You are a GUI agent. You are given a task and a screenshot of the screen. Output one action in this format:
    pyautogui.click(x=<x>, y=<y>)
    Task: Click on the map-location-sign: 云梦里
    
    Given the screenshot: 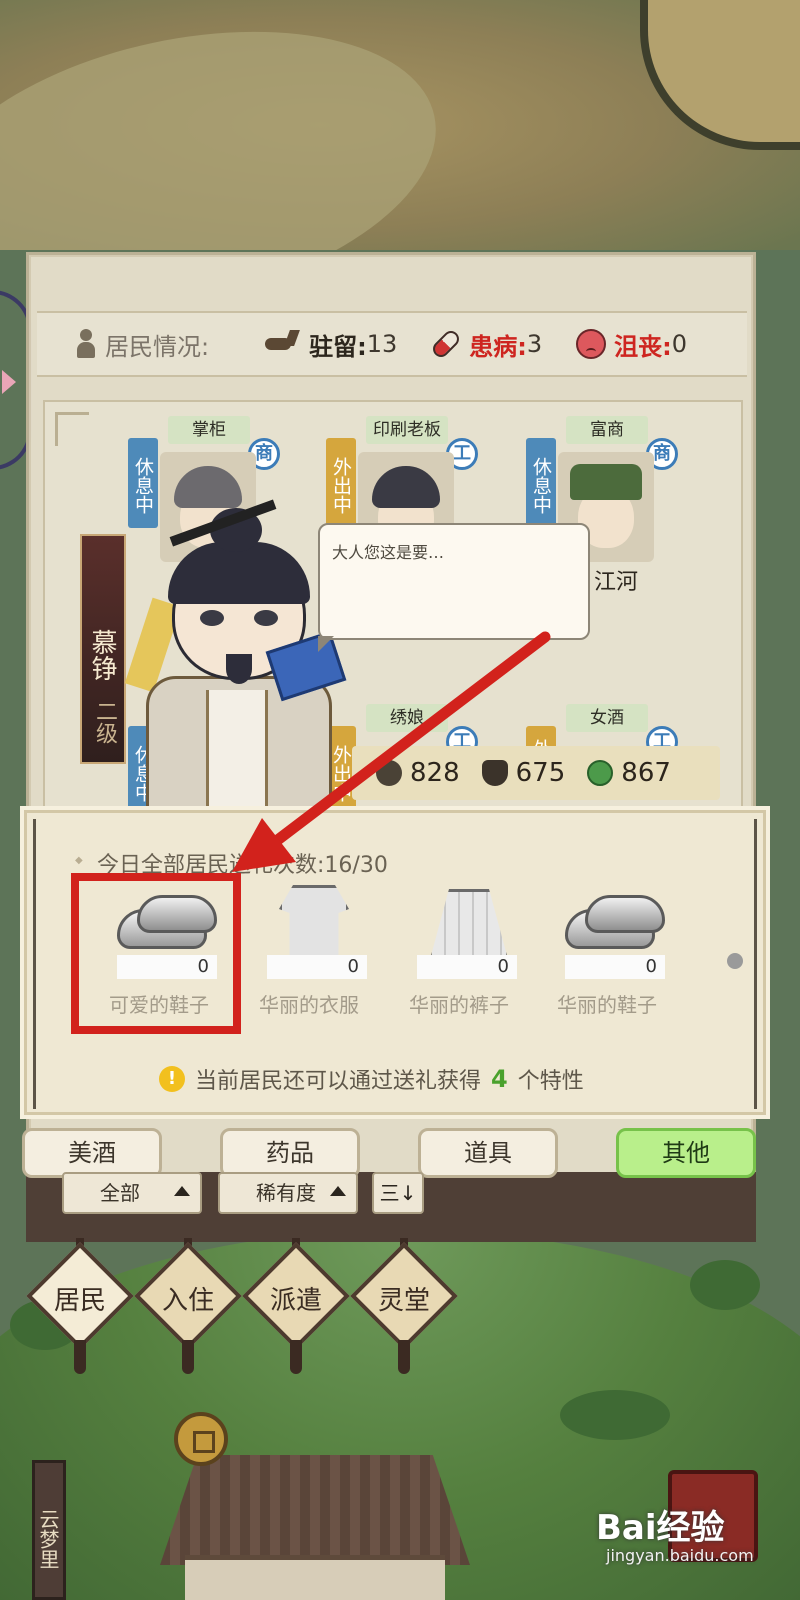 What is the action you would take?
    pyautogui.click(x=49, y=1530)
    